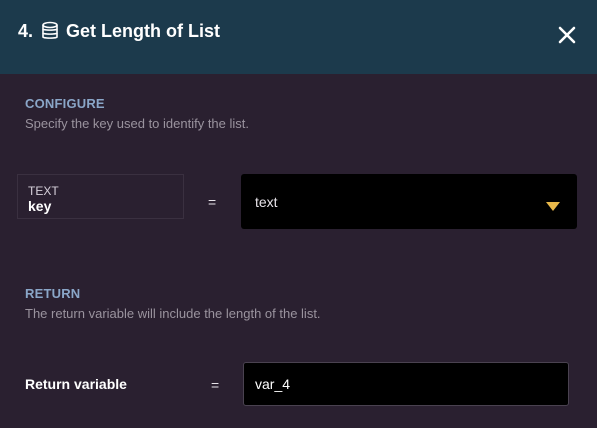 This screenshot has width=597, height=428. I want to click on database-icon, so click(50, 31).